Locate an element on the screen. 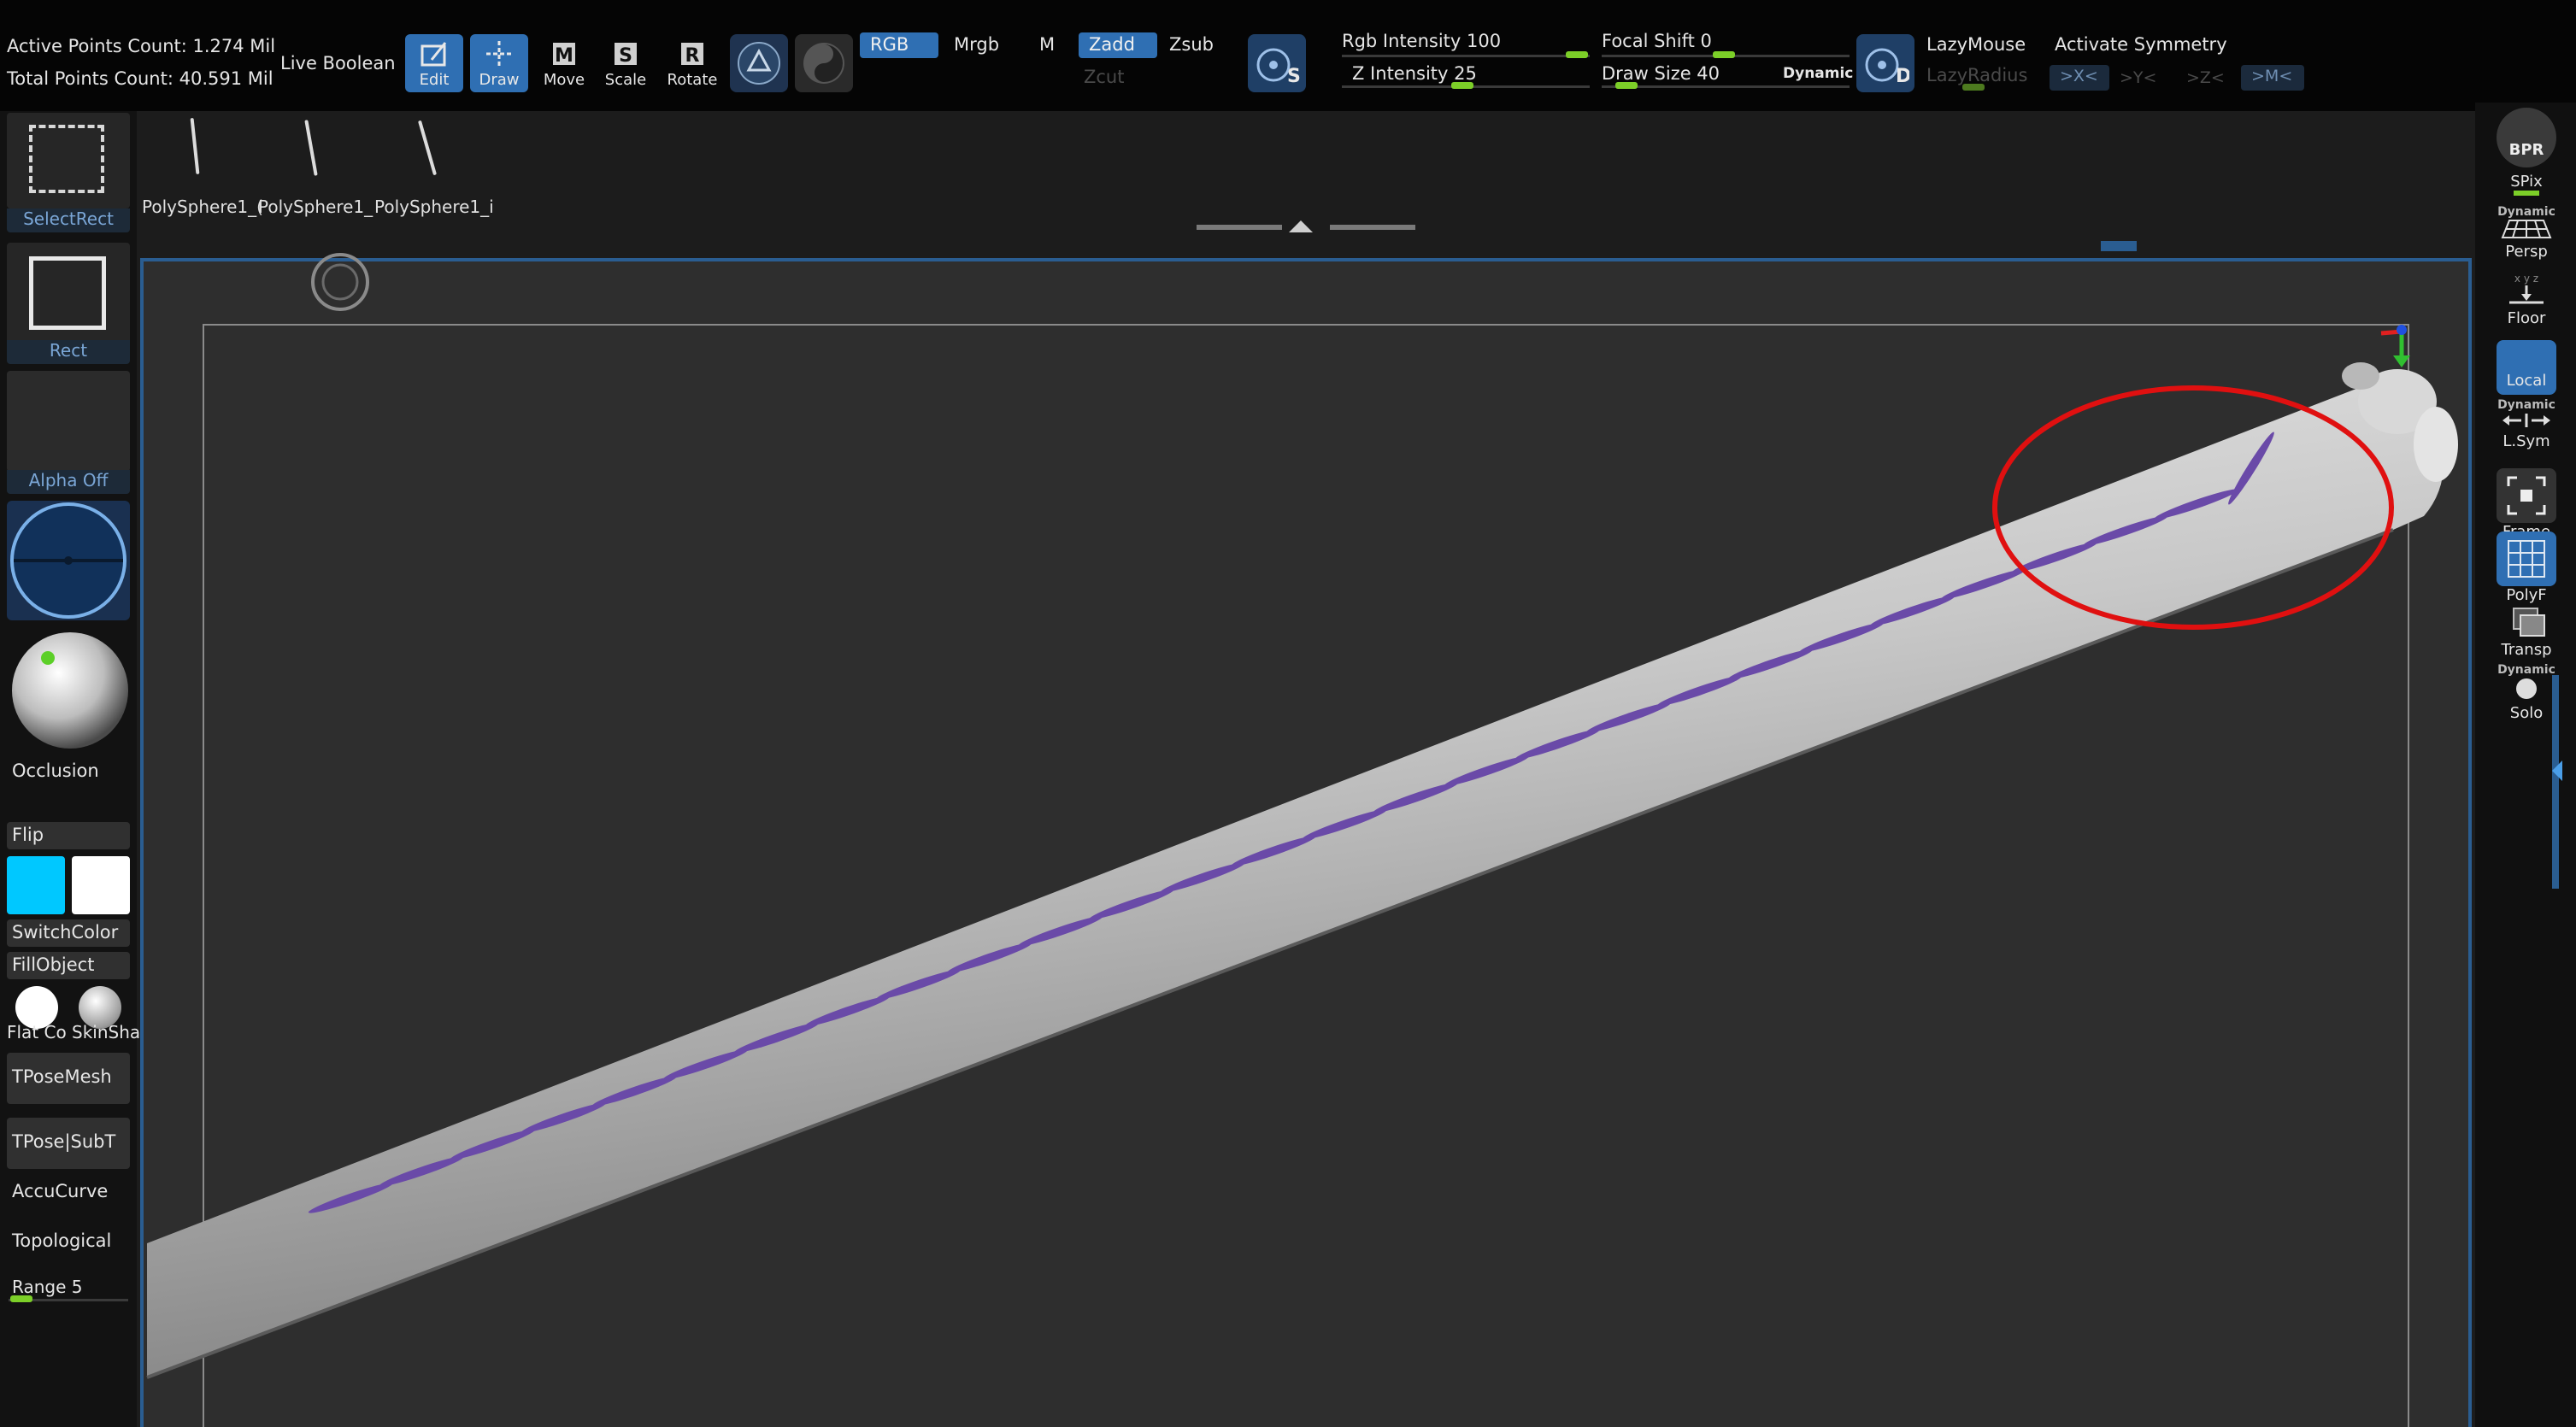 Image resolution: width=2576 pixels, height=1427 pixels. tray-collapse-handle is located at coordinates (1306, 226).